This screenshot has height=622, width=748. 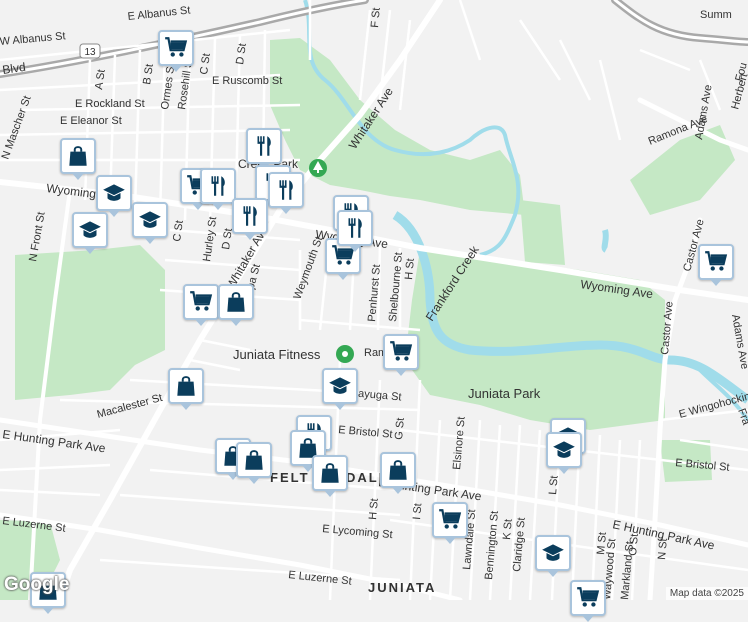 I want to click on juniata-label: JUNIATA, so click(x=402, y=587).